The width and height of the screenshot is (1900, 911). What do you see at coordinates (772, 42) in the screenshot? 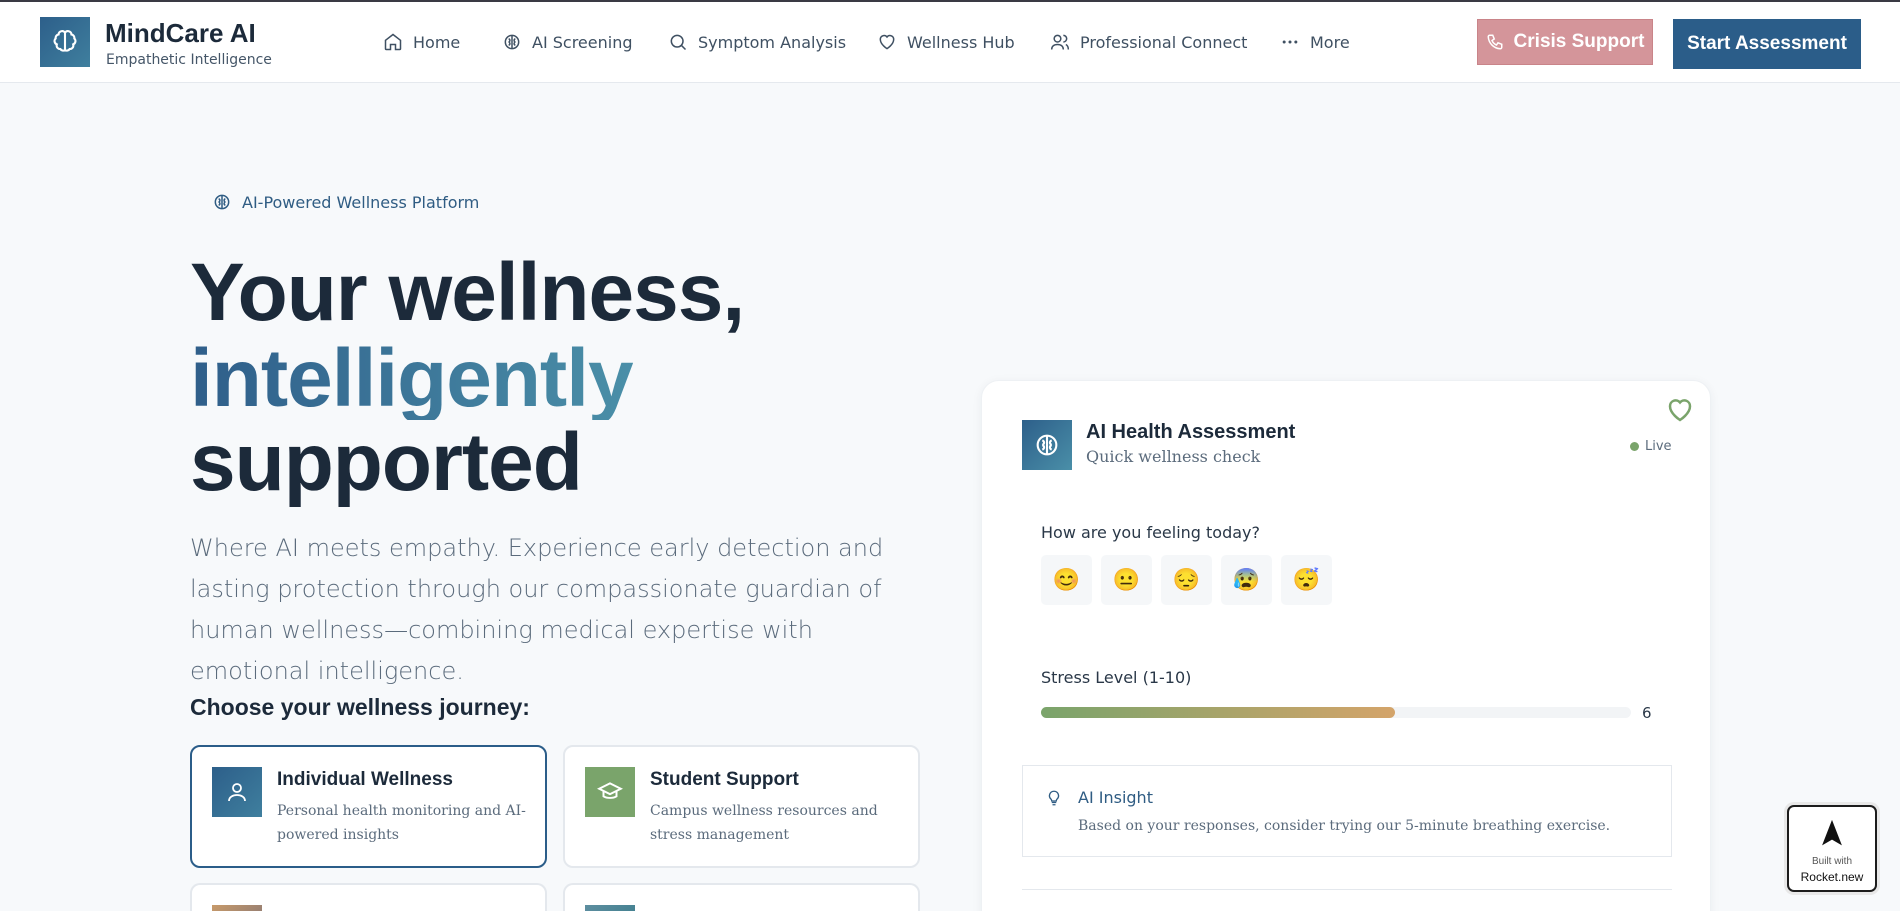
I see `nav-label: Symptom Analysis` at bounding box center [772, 42].